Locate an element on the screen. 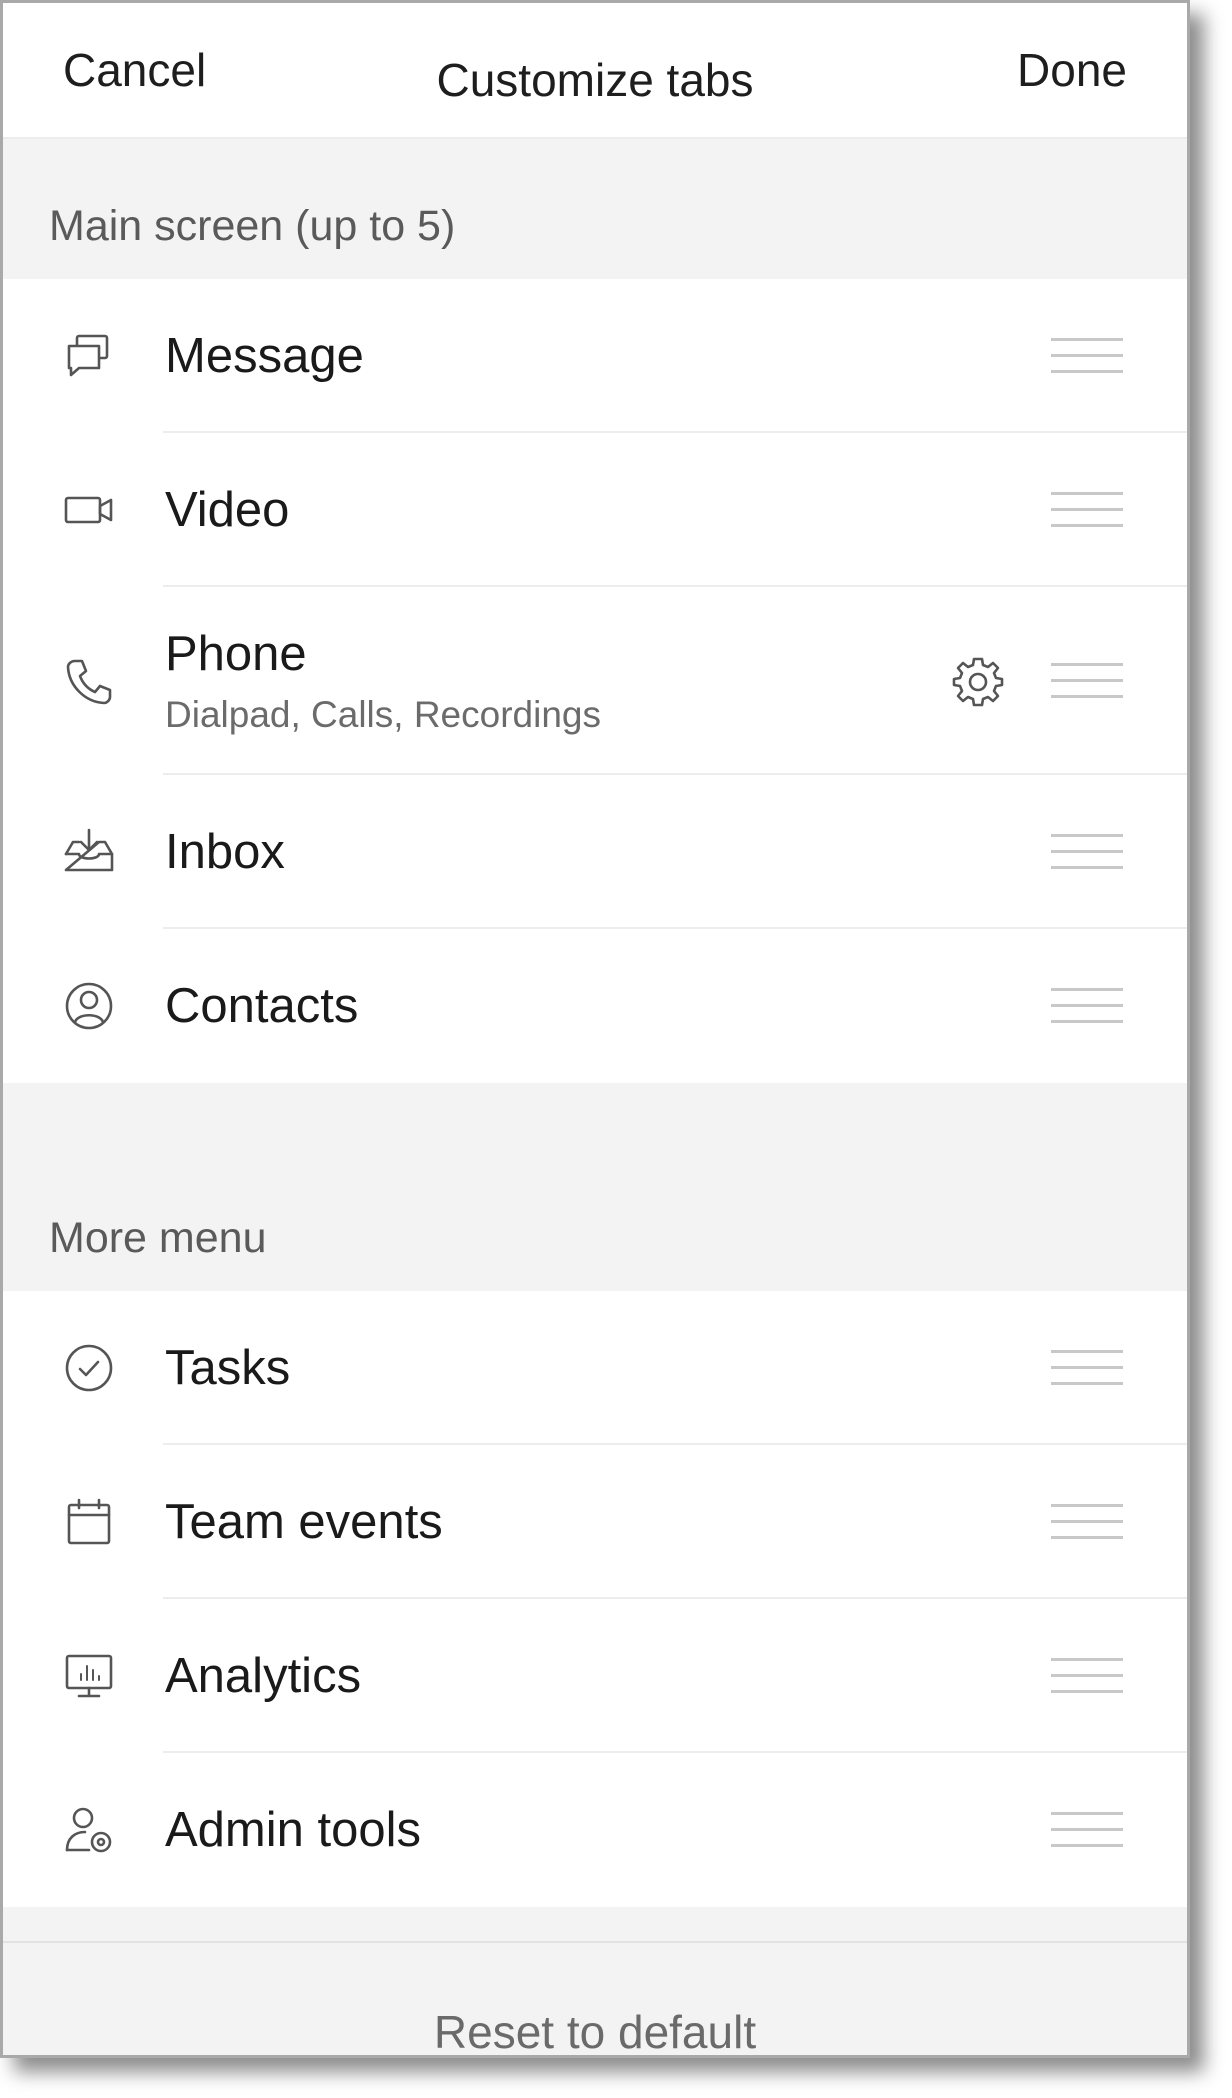 This screenshot has width=1232, height=2098. tab-row-inbox: Inbox is located at coordinates (595, 852).